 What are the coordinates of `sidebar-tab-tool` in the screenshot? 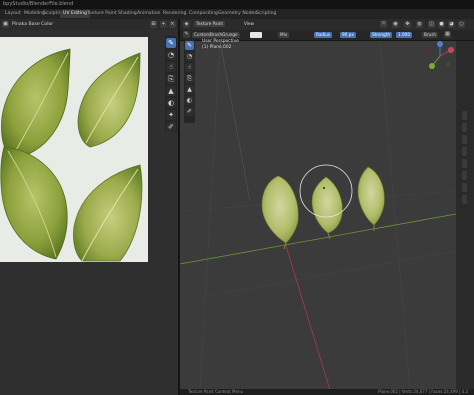 It's located at (464, 127).